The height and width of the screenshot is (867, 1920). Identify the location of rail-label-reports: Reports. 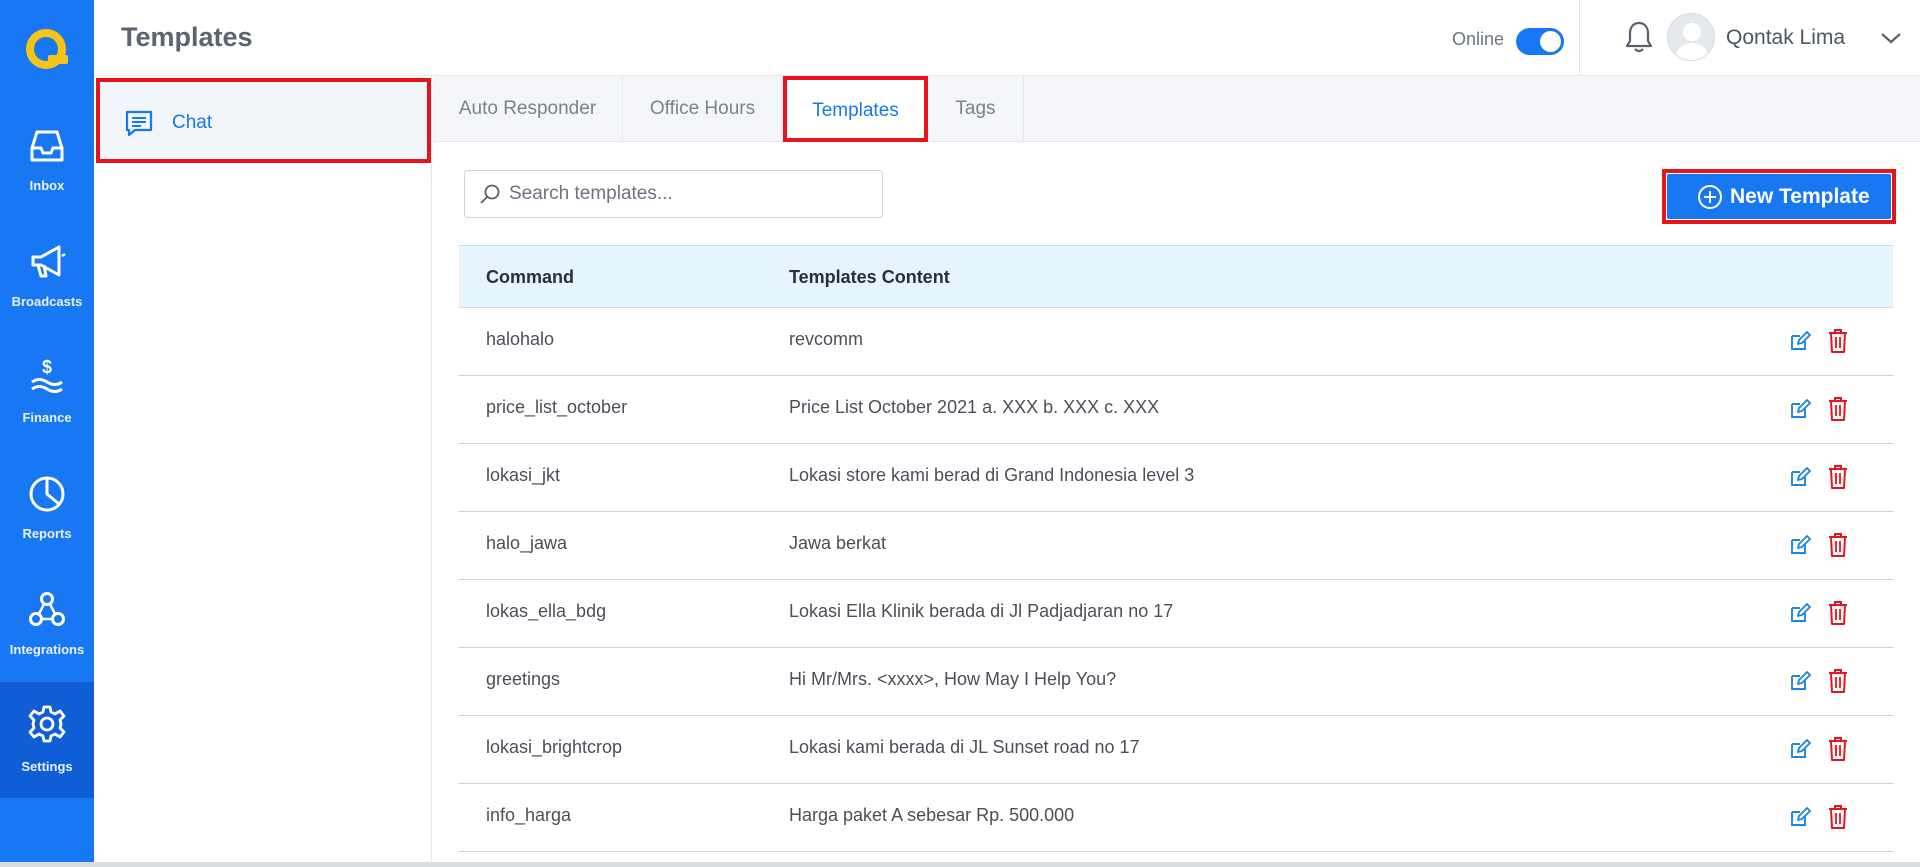
(47, 533).